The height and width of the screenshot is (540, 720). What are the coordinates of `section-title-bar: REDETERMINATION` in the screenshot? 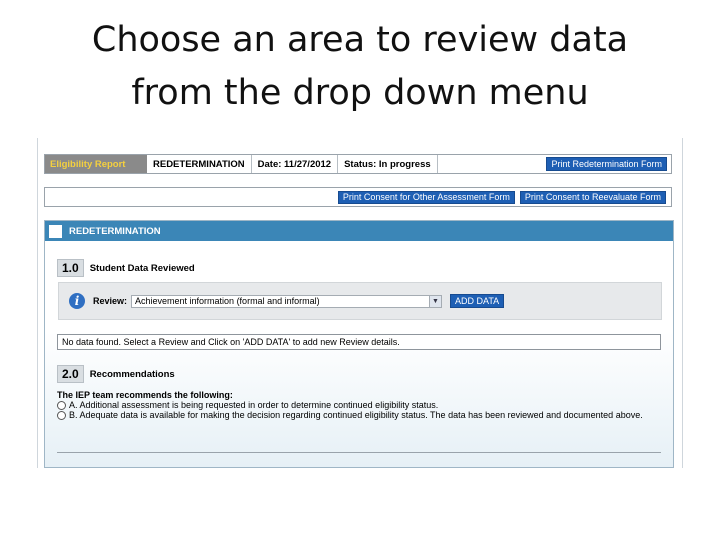 It's located at (359, 231).